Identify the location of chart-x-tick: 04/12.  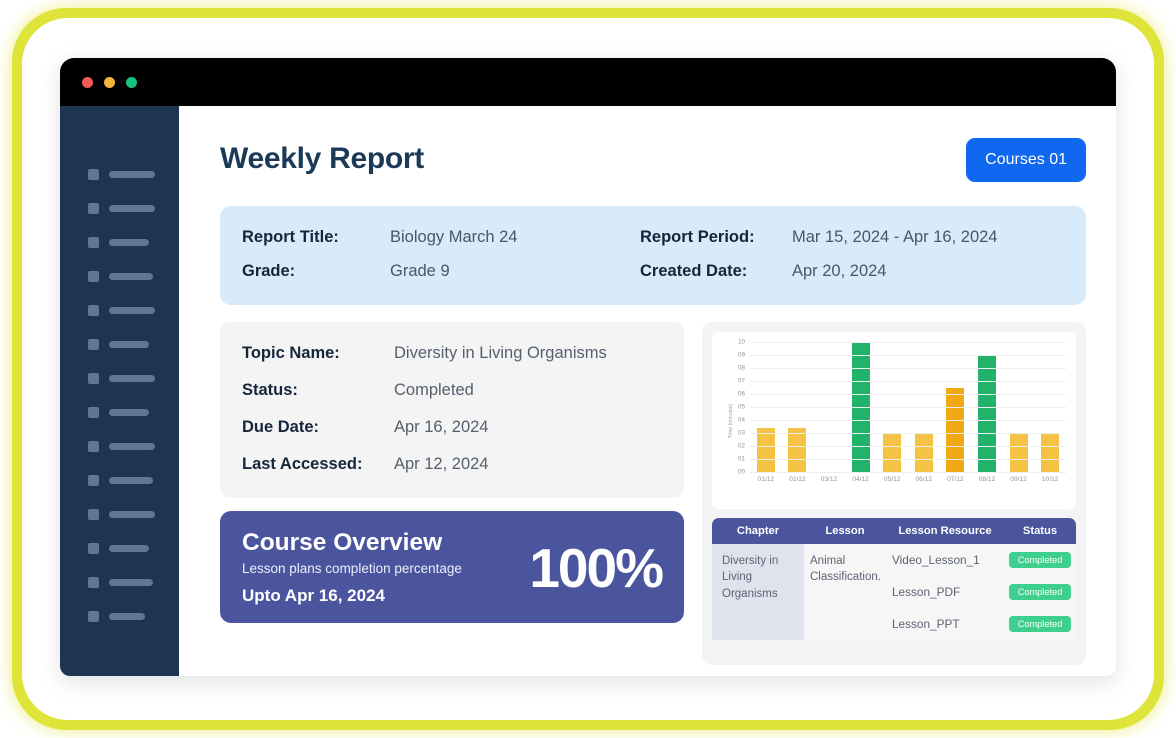
(860, 479).